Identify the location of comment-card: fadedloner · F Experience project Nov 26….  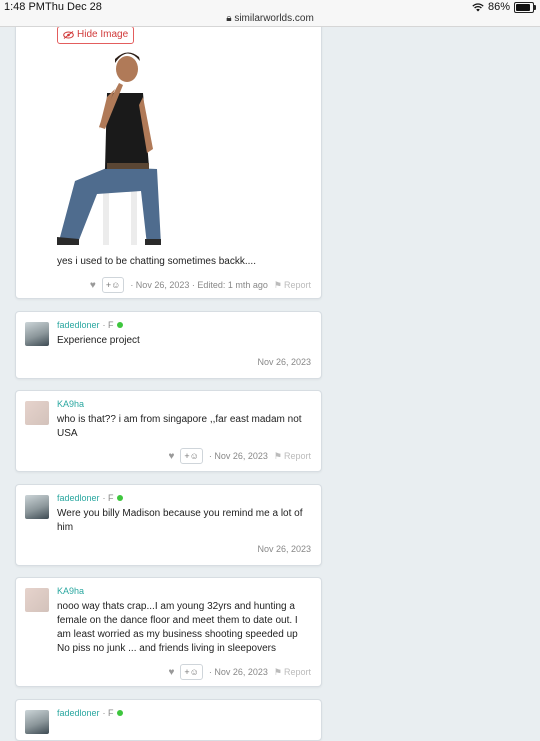
(168, 345).